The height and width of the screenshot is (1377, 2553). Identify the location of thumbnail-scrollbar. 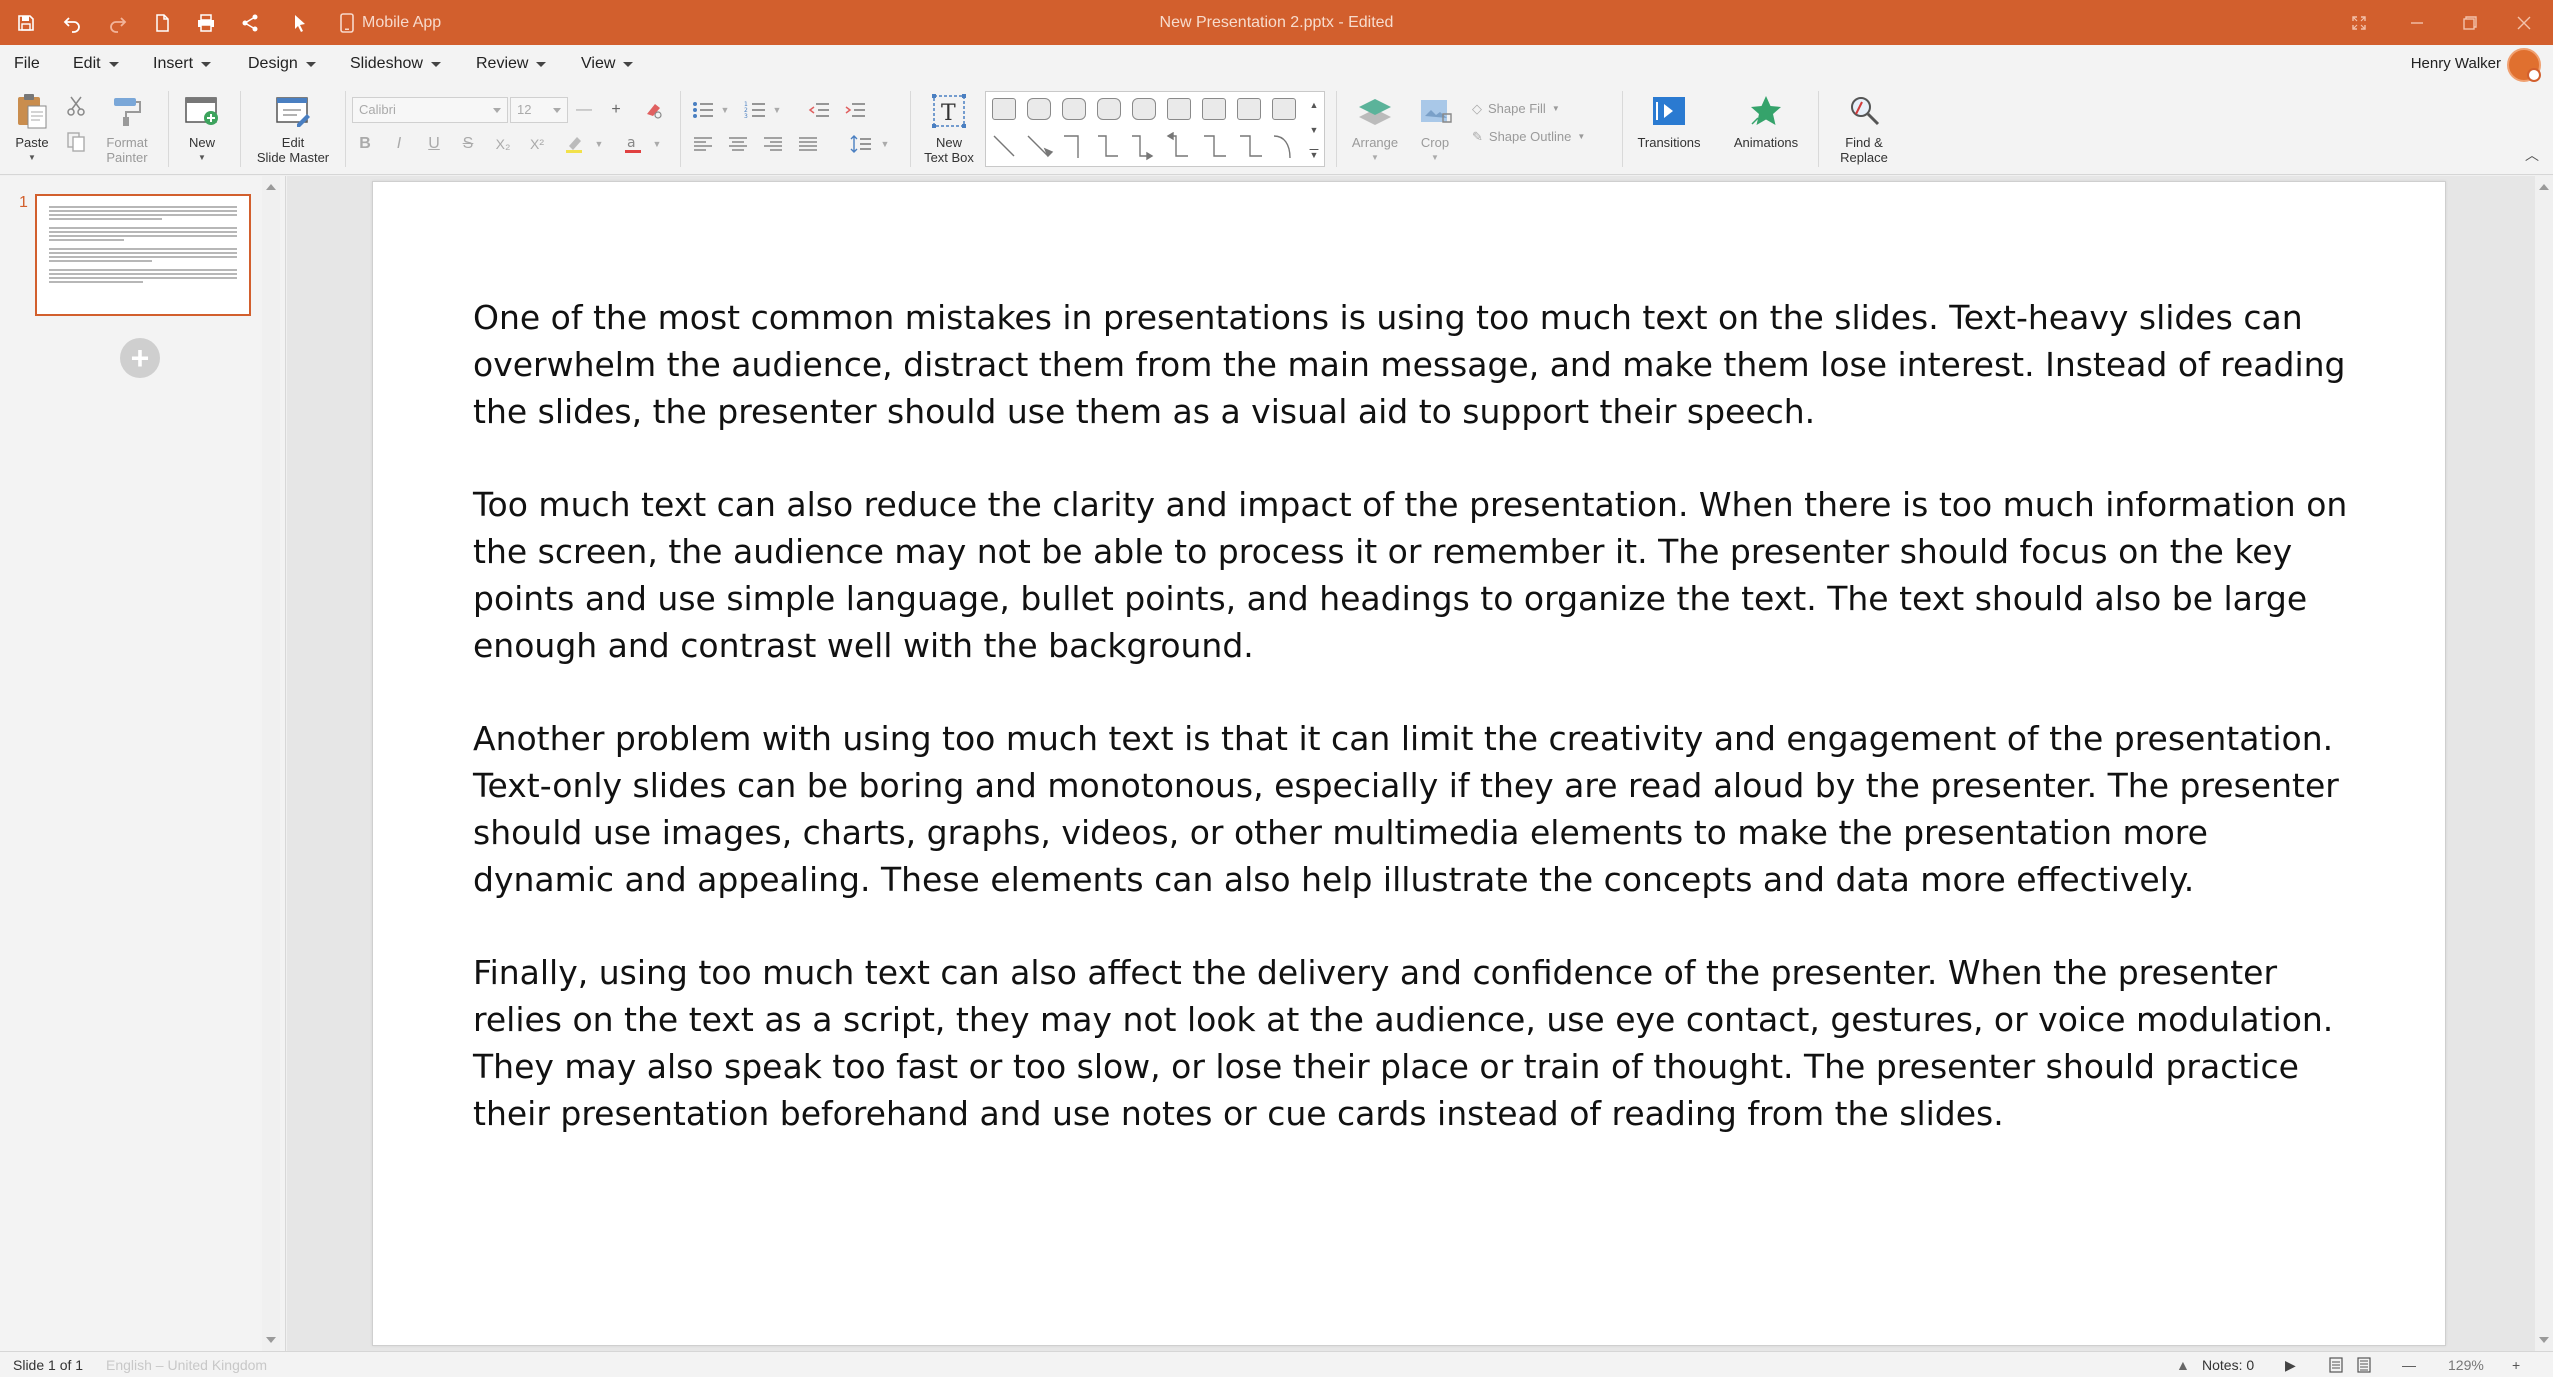
(271, 763).